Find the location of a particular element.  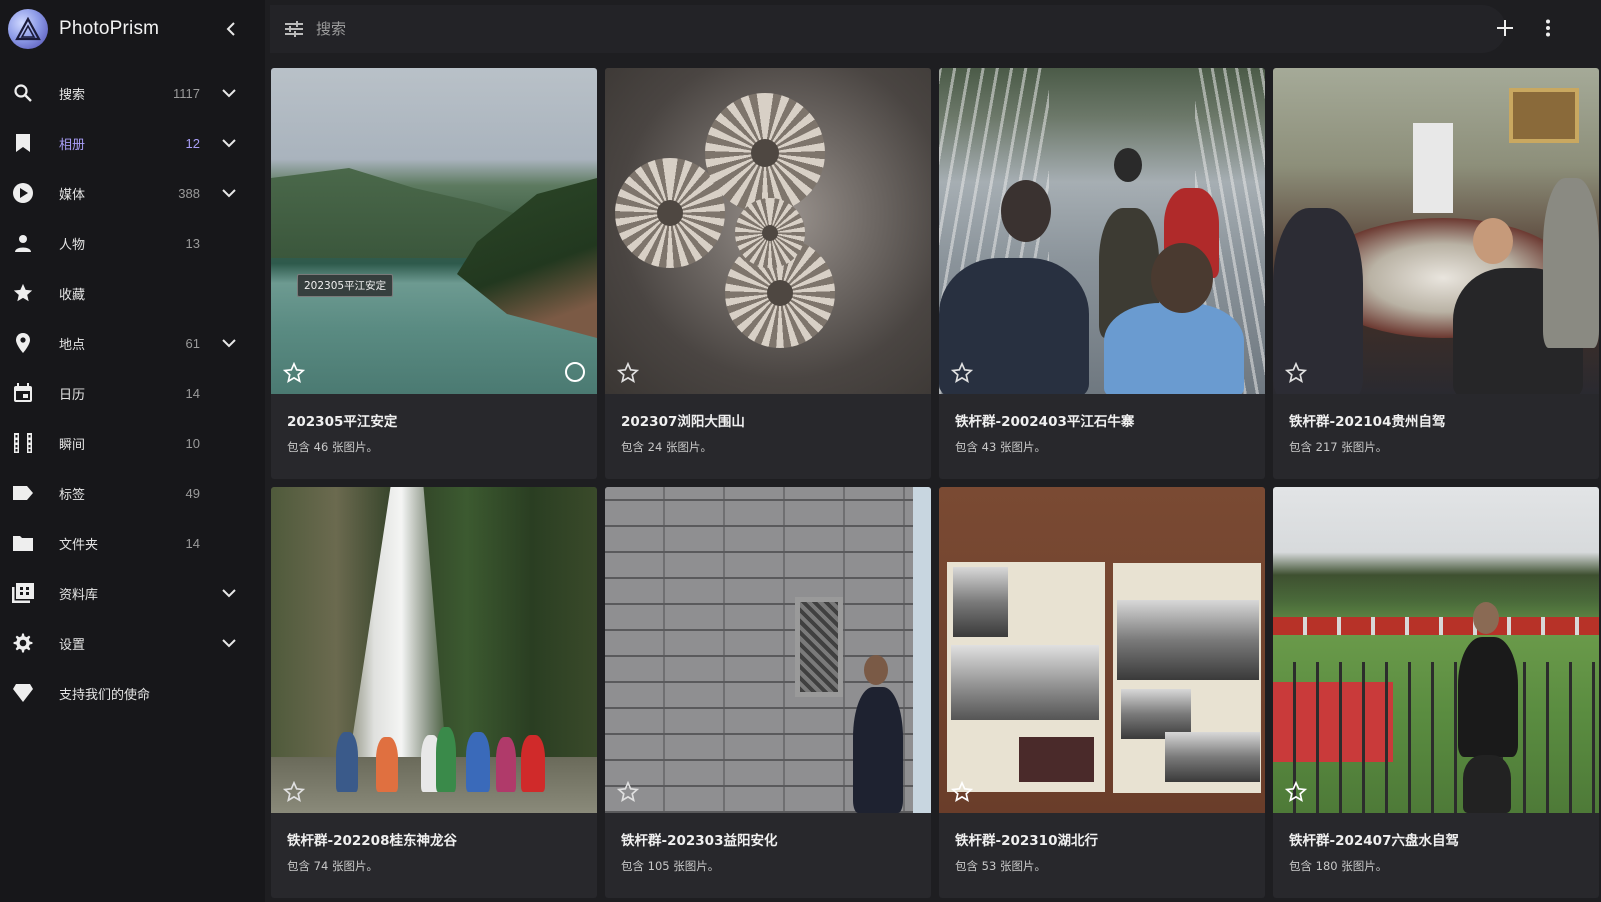

album-photo-count: 包含 53 张图片。 is located at coordinates (1000, 866).